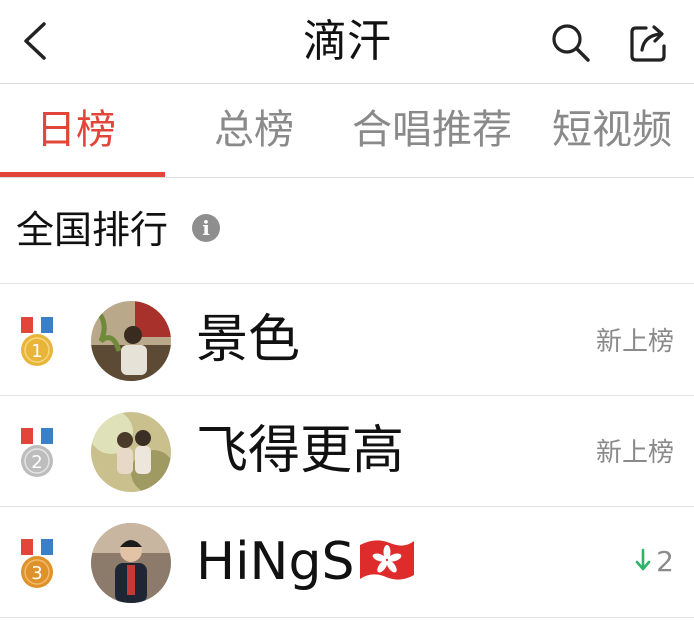  I want to click on info-icon: i, so click(206, 228).